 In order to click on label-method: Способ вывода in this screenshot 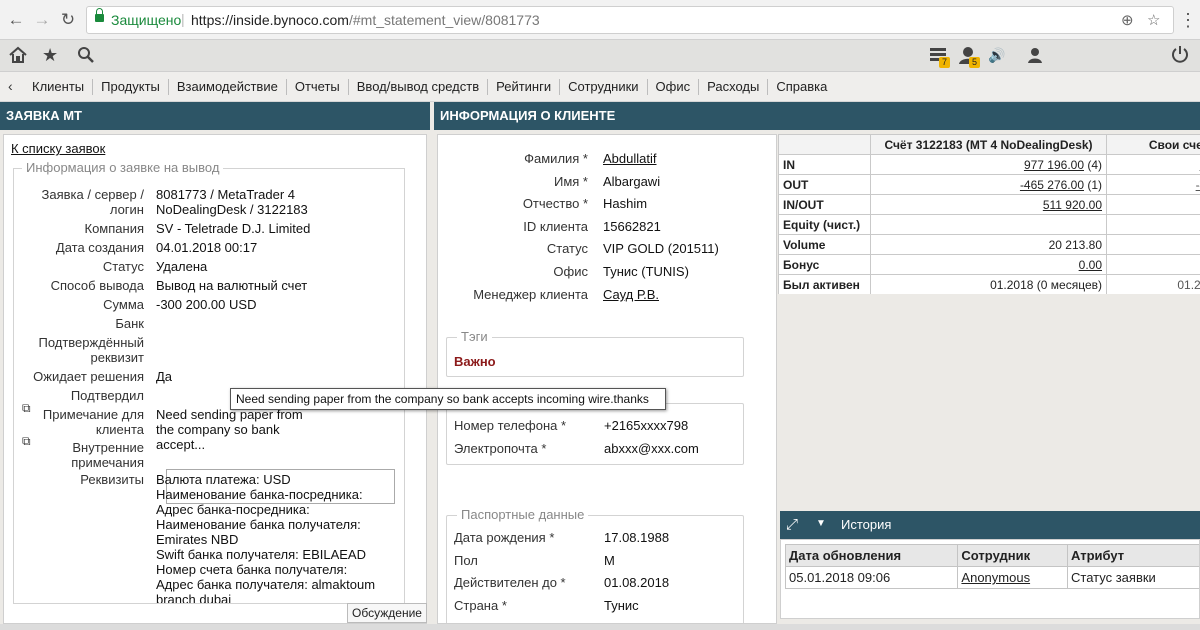, I will do `click(97, 285)`.